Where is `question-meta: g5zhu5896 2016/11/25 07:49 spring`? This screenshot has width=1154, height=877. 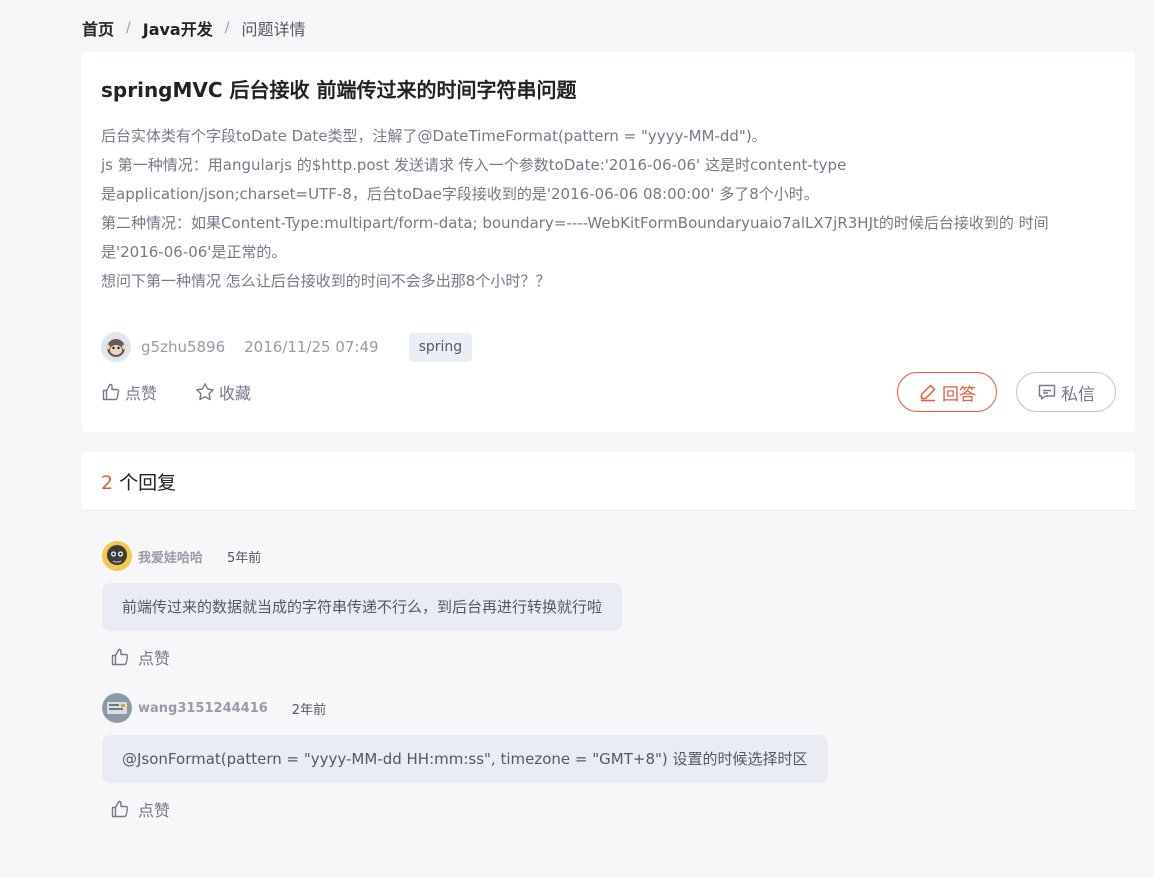 question-meta: g5zhu5896 2016/11/25 07:49 spring is located at coordinates (287, 347).